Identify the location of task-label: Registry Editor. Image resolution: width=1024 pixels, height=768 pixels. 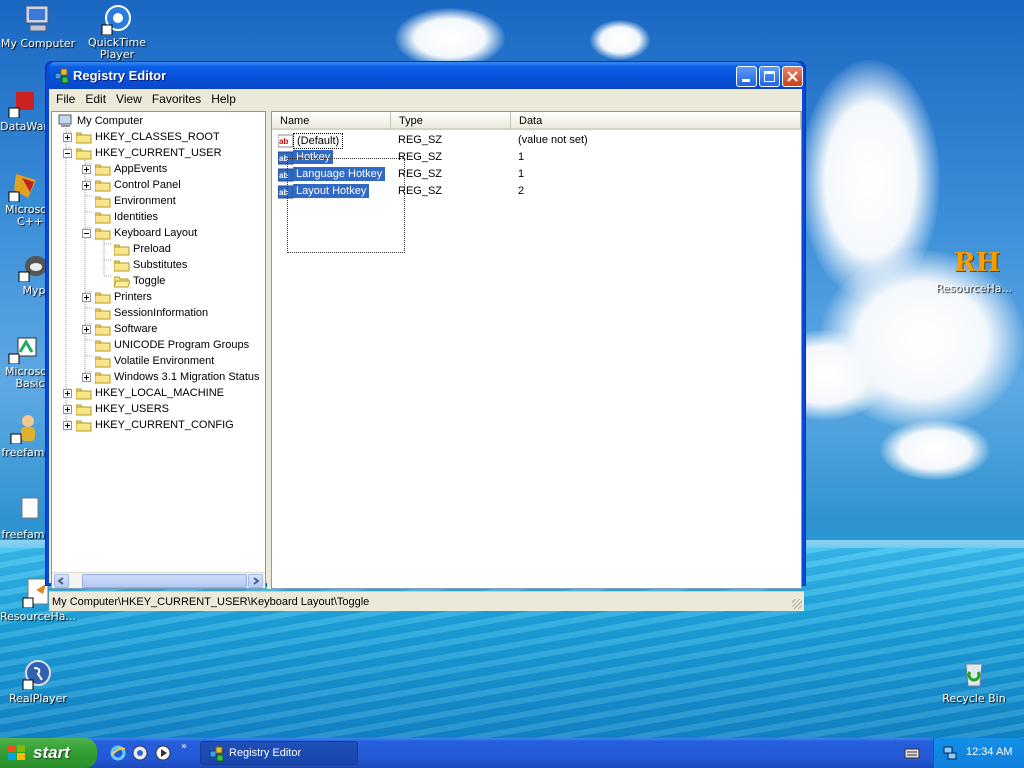
(265, 753).